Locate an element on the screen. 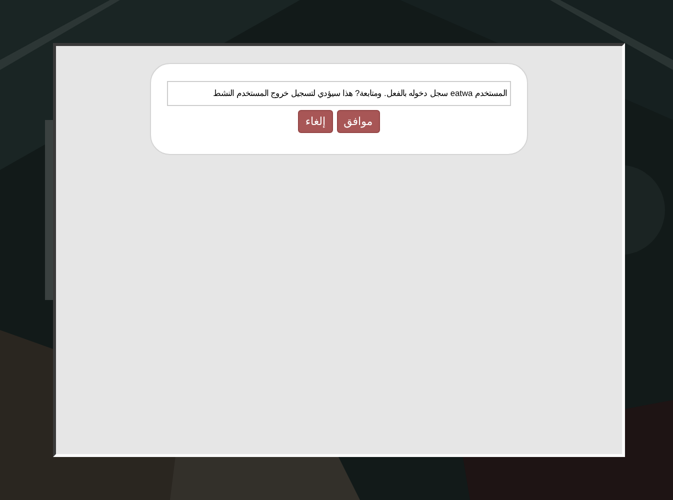  message-field: المستخدم eatwa سجل دخوله بالفعل. ومتابعة? هذا سيؤدي لتسجيل خروج المستخدم النشط is located at coordinates (339, 93).